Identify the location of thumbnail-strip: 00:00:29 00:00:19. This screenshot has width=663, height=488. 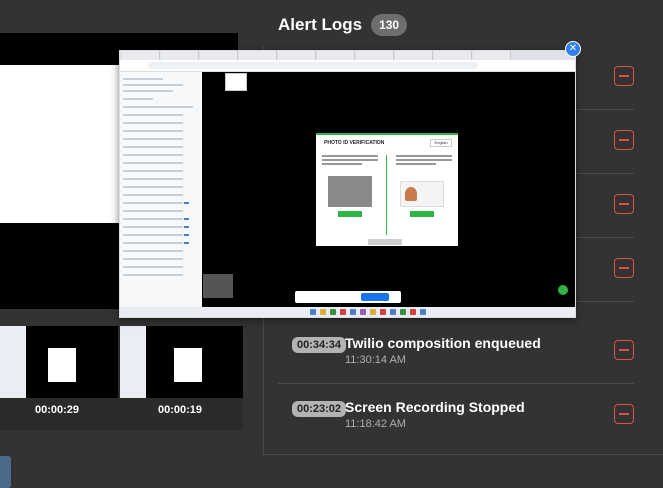
(121, 378).